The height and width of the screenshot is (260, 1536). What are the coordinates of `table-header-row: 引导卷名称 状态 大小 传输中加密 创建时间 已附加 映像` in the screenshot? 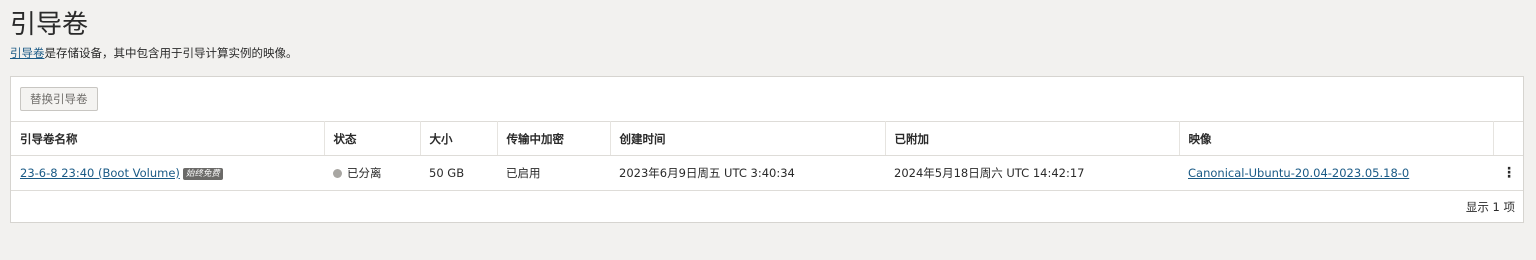 It's located at (767, 138).